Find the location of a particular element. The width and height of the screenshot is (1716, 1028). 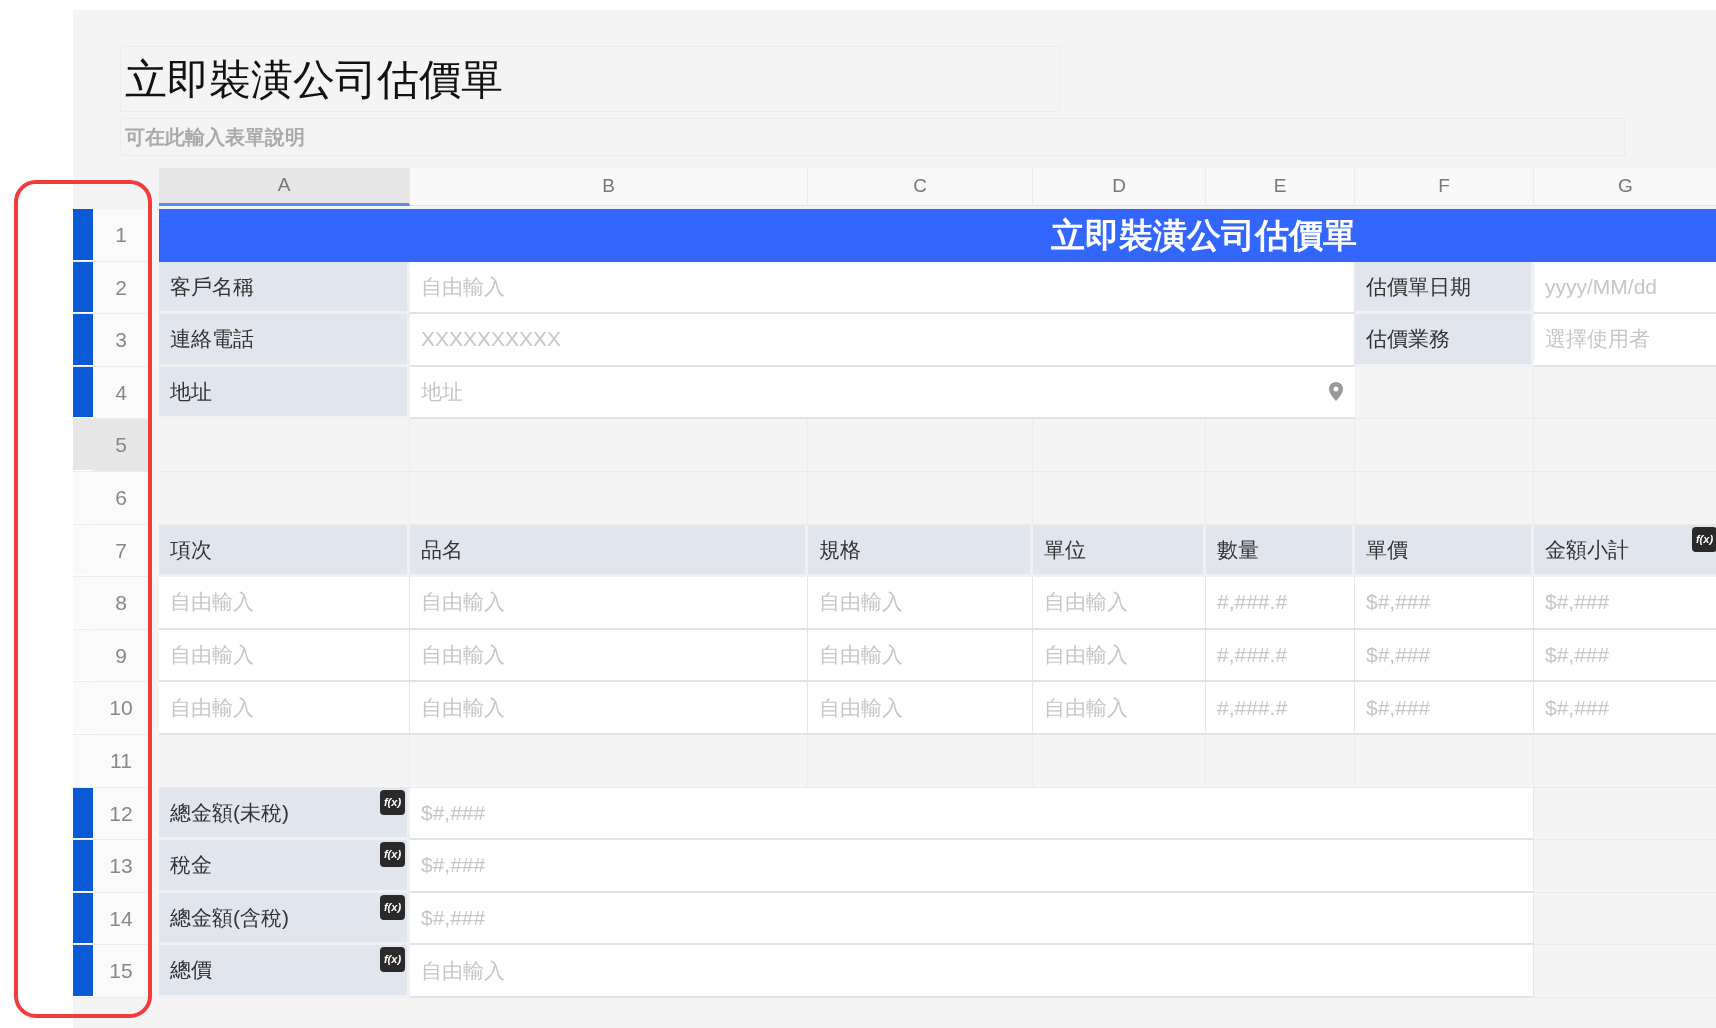

row-number: 3 is located at coordinates (121, 340).